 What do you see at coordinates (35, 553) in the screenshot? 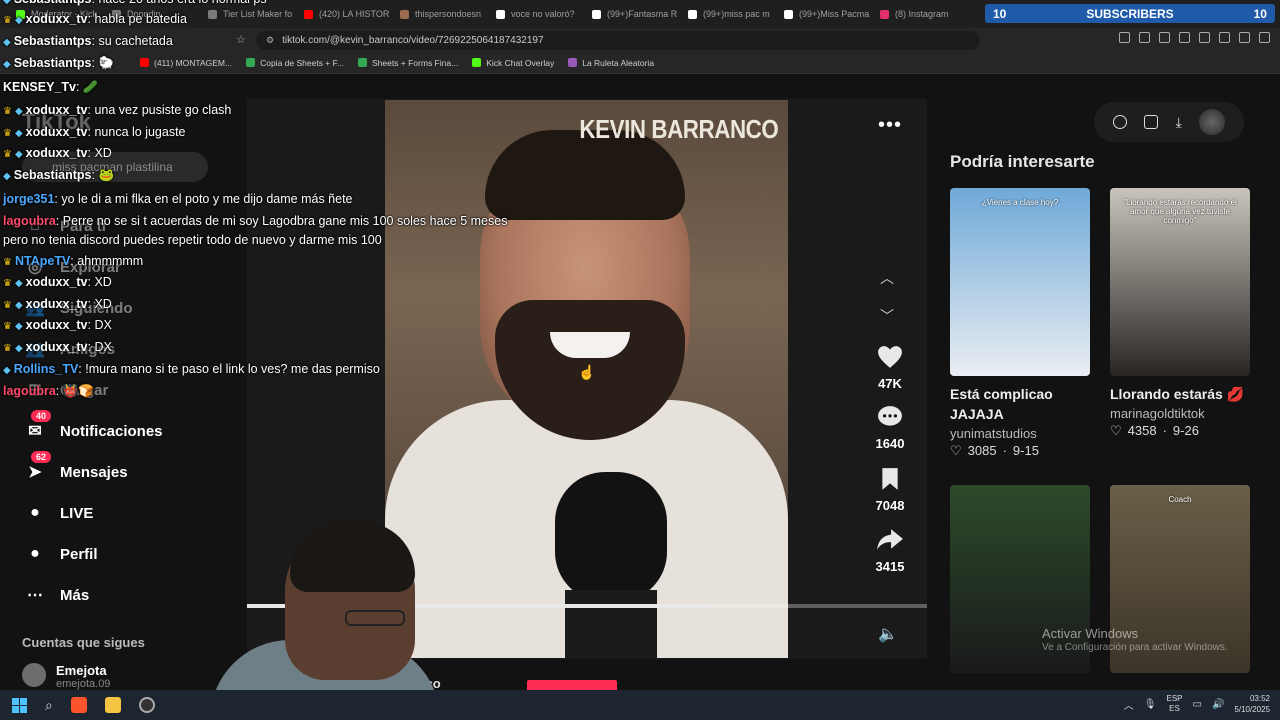
I see `profile-icon: ●` at bounding box center [35, 553].